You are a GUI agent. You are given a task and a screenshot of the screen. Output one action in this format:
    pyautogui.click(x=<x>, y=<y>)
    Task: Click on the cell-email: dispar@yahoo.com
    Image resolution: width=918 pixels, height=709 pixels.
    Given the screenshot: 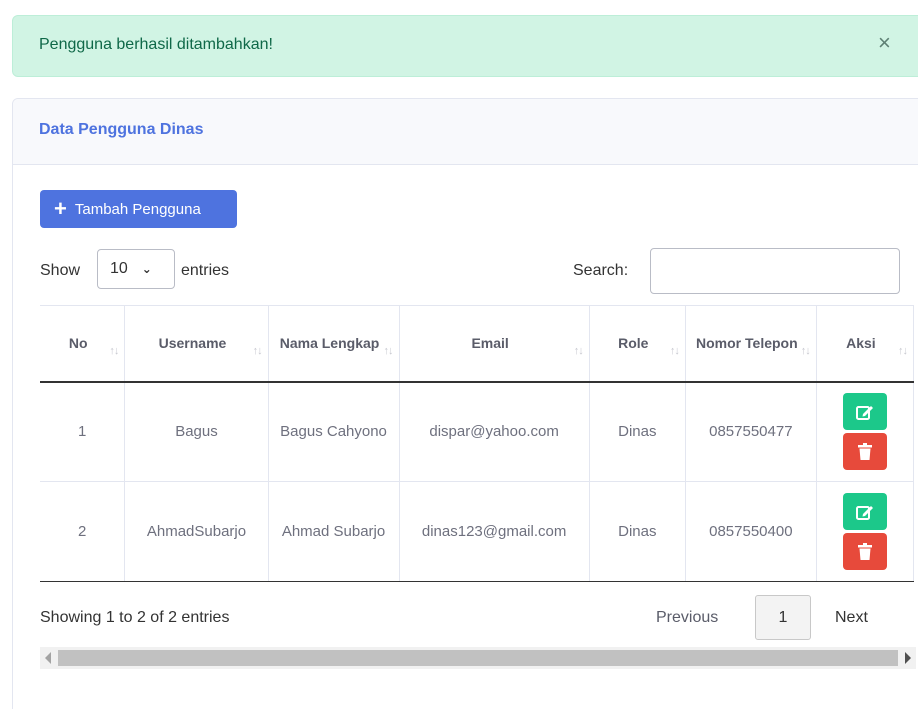 What is the action you would take?
    pyautogui.click(x=494, y=431)
    